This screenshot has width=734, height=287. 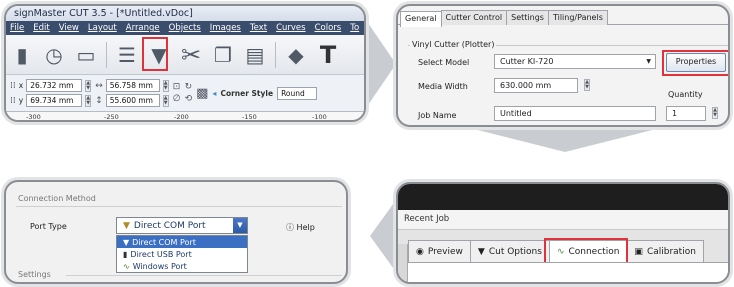 What do you see at coordinates (509, 251) in the screenshot?
I see `tab-cut-options: ▼ Cut Options` at bounding box center [509, 251].